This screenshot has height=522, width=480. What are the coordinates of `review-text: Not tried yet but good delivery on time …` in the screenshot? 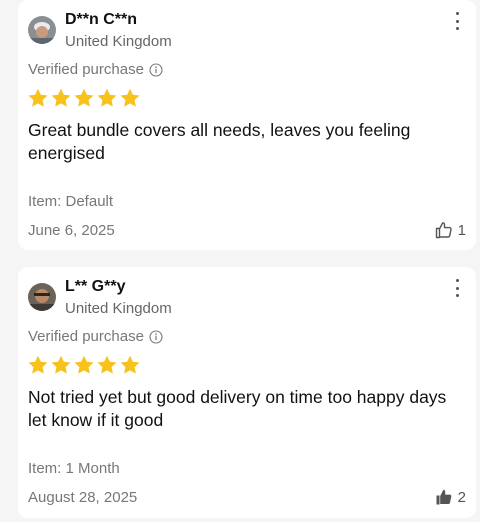 It's located at (237, 408).